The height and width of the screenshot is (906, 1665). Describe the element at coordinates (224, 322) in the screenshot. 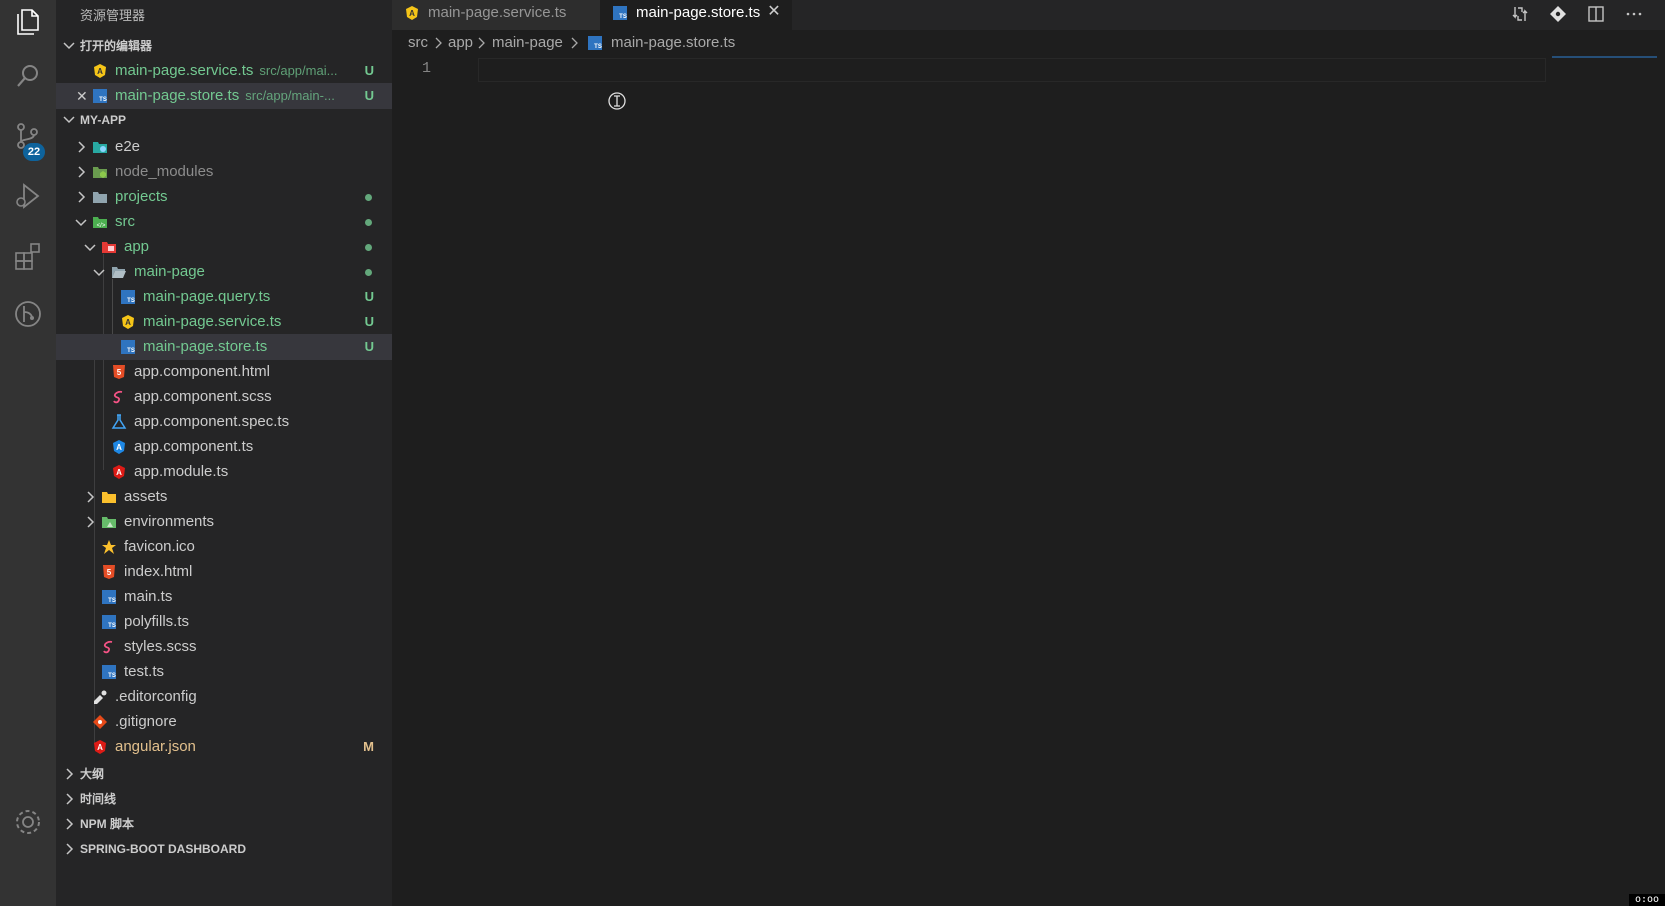

I see `tree-file: A main-page.service.ts U` at that location.